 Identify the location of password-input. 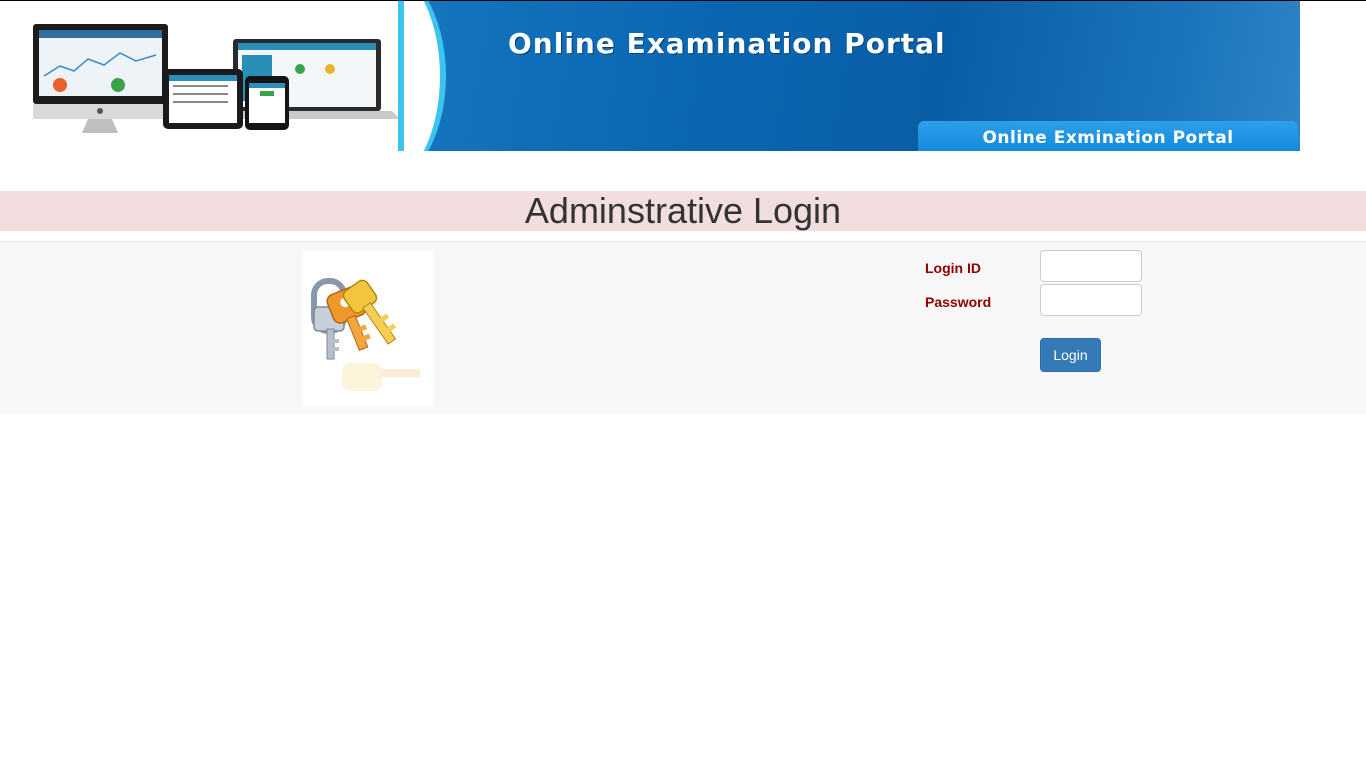
(1091, 300).